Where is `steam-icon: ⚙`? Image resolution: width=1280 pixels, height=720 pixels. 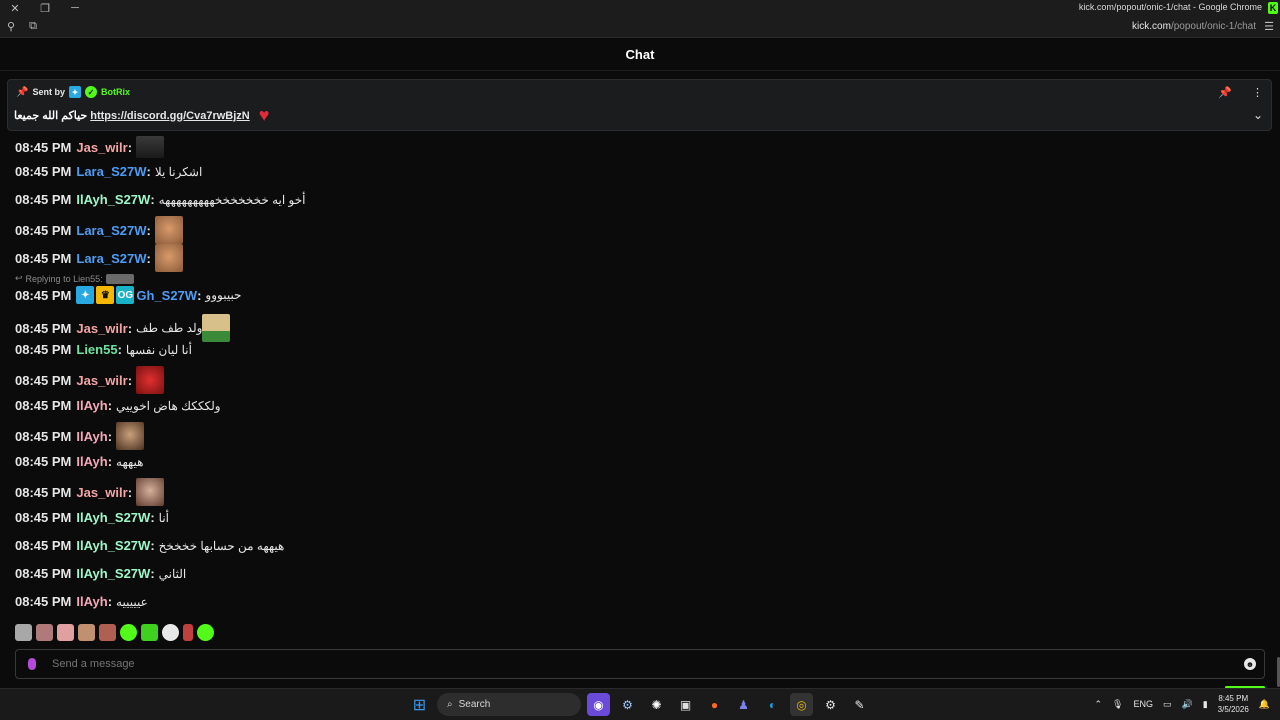
steam-icon: ⚙ is located at coordinates (627, 704).